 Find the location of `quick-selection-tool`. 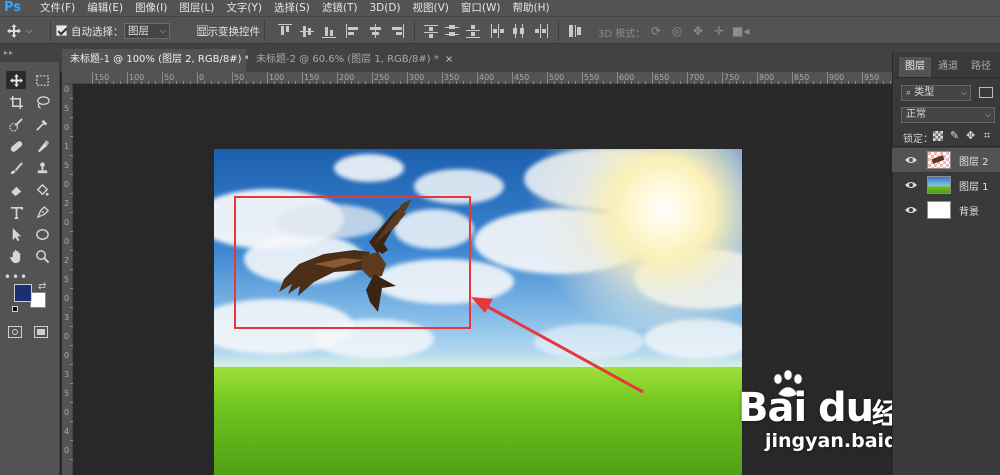

quick-selection-tool is located at coordinates (16, 124).